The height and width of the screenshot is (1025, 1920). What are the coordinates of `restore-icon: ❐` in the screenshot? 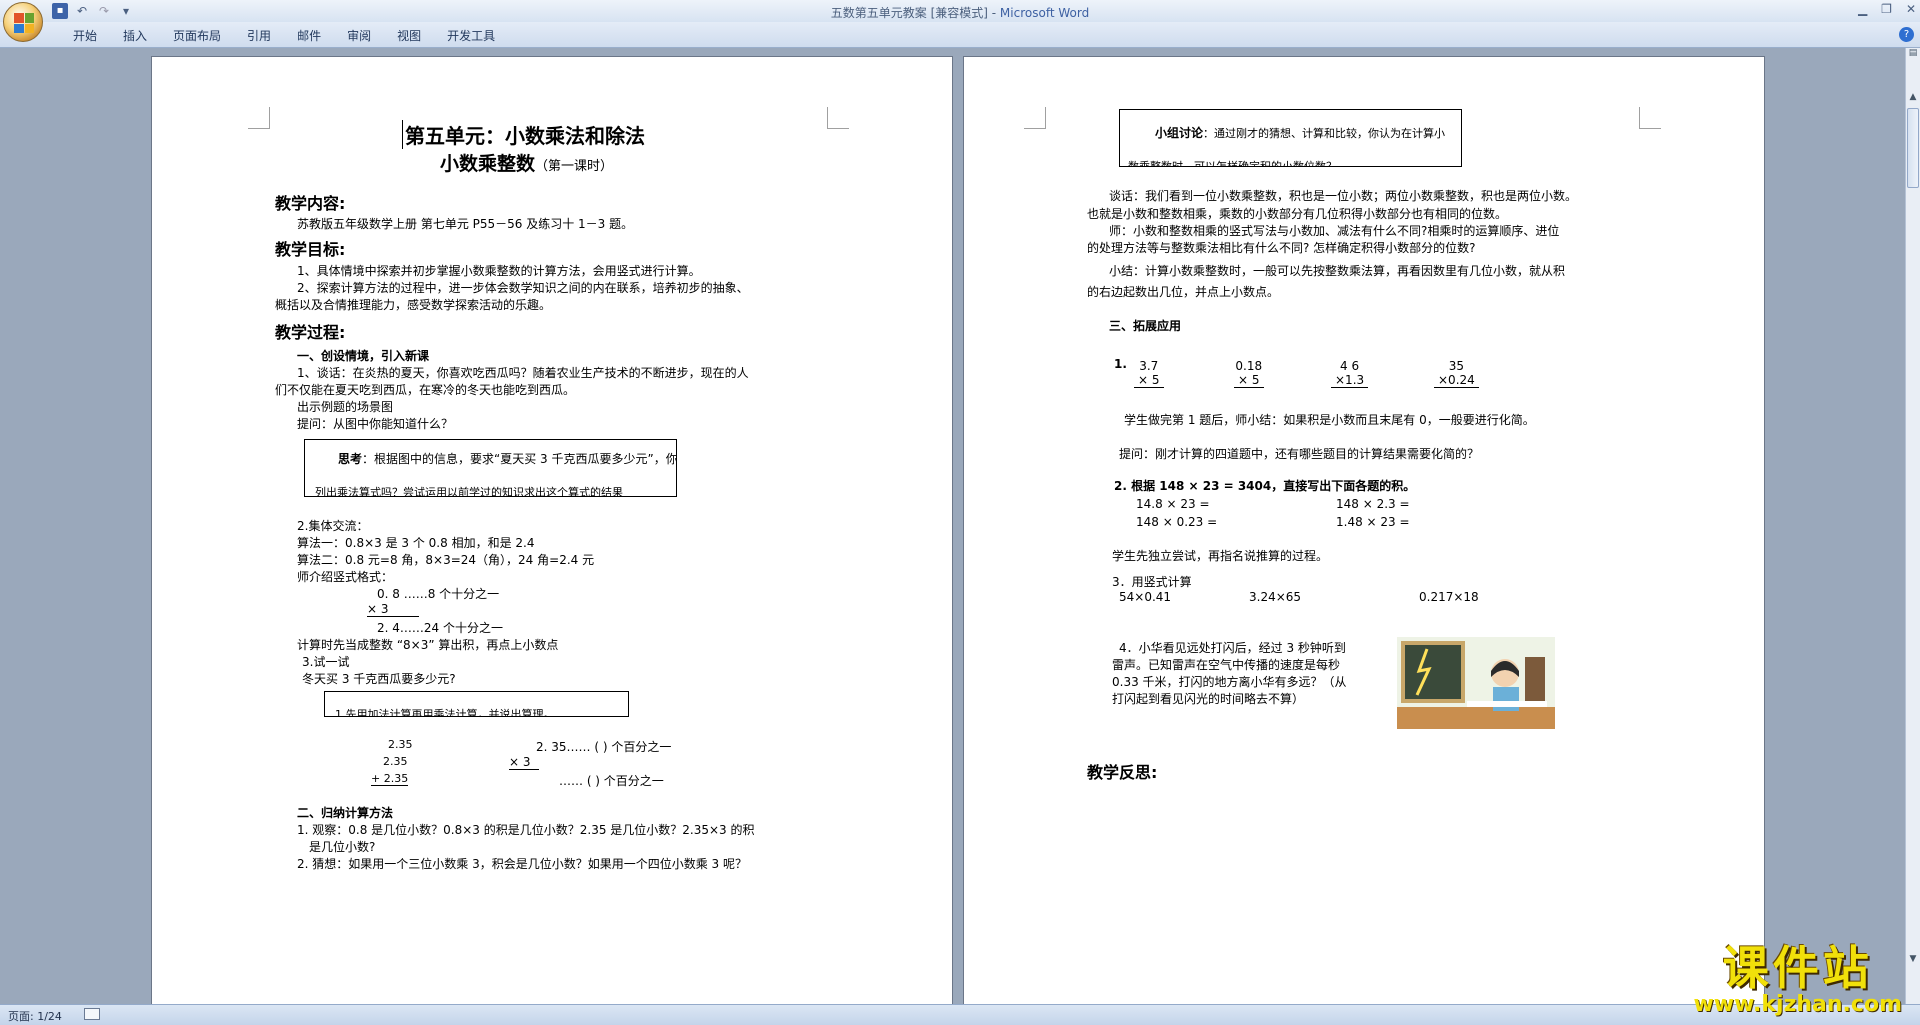 It's located at (1886, 9).